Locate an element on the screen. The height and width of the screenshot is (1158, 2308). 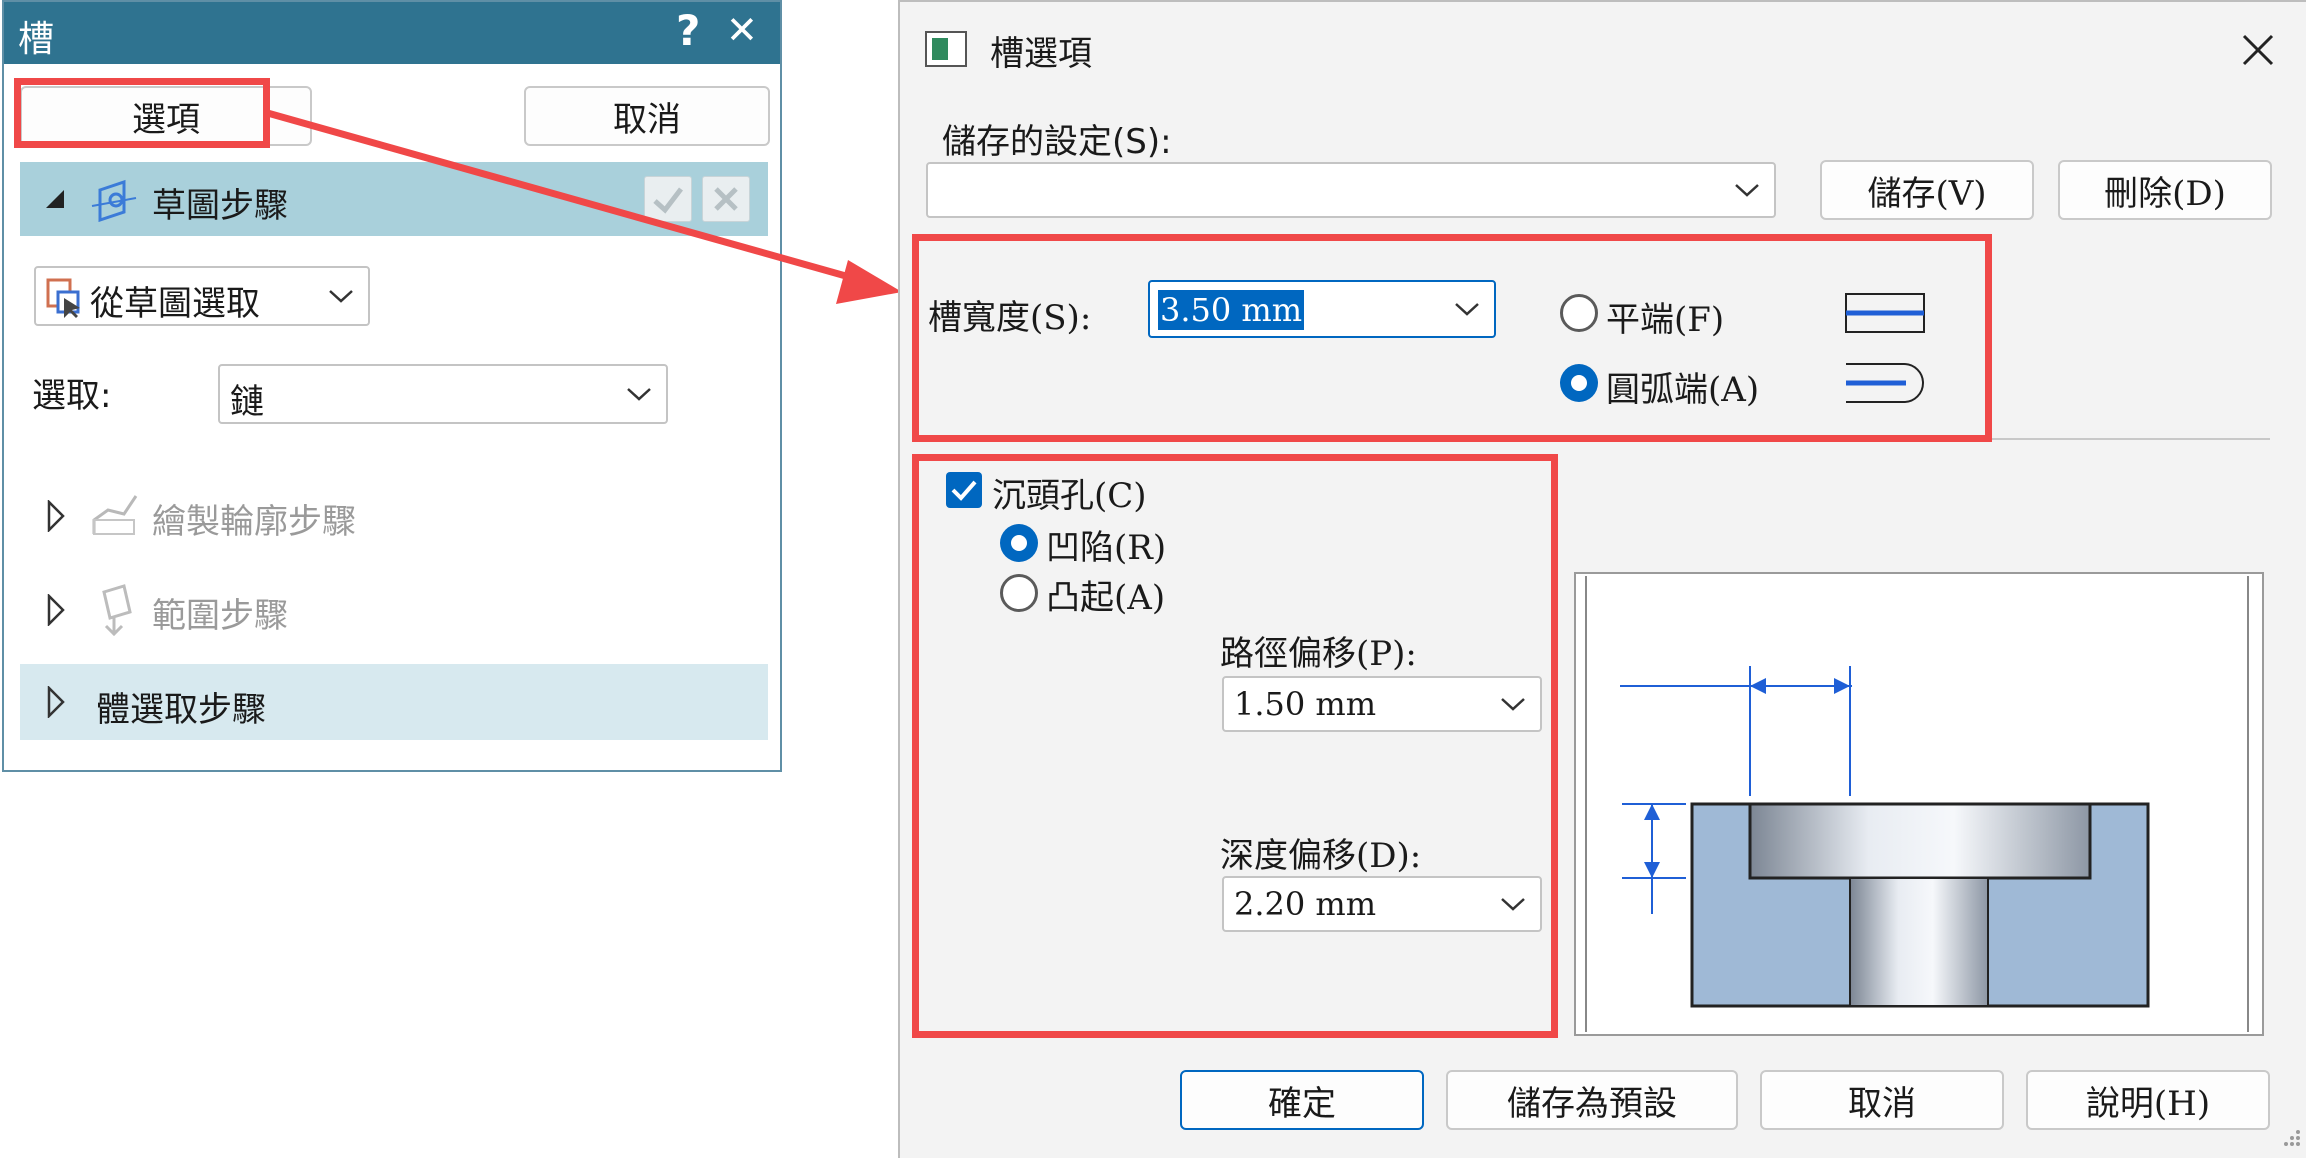
dialog-cancel-button: 取消 is located at coordinates (1882, 1100).